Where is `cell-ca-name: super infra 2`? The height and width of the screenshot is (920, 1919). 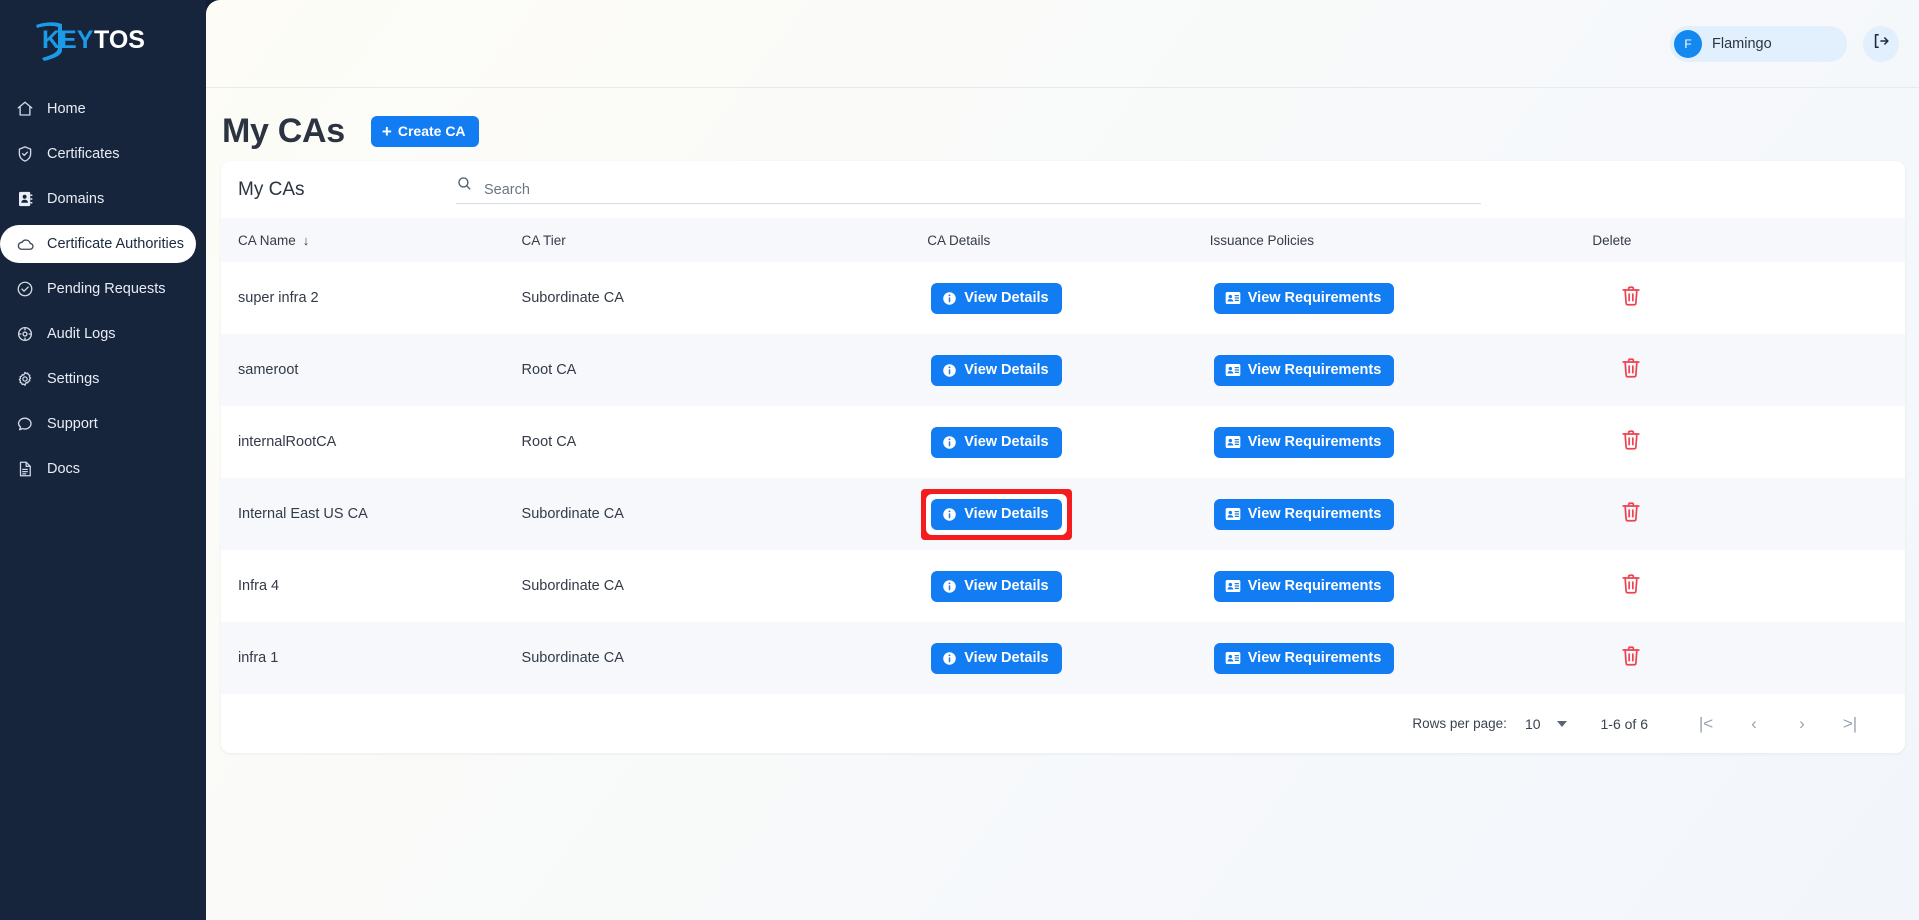
cell-ca-name: super infra 2 is located at coordinates (278, 298).